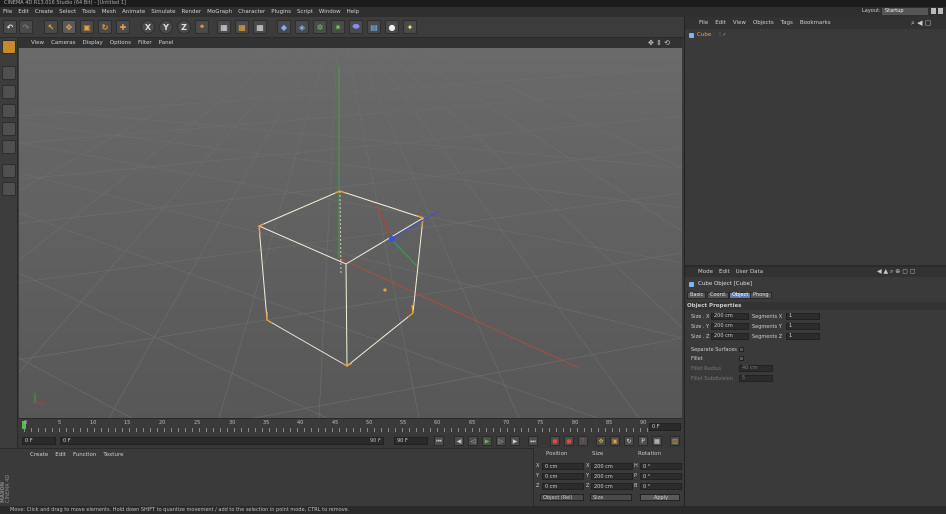 The height and width of the screenshot is (514, 946). Describe the element at coordinates (63, 43) in the screenshot. I see `viewport-menu-cameras: Cameras` at that location.